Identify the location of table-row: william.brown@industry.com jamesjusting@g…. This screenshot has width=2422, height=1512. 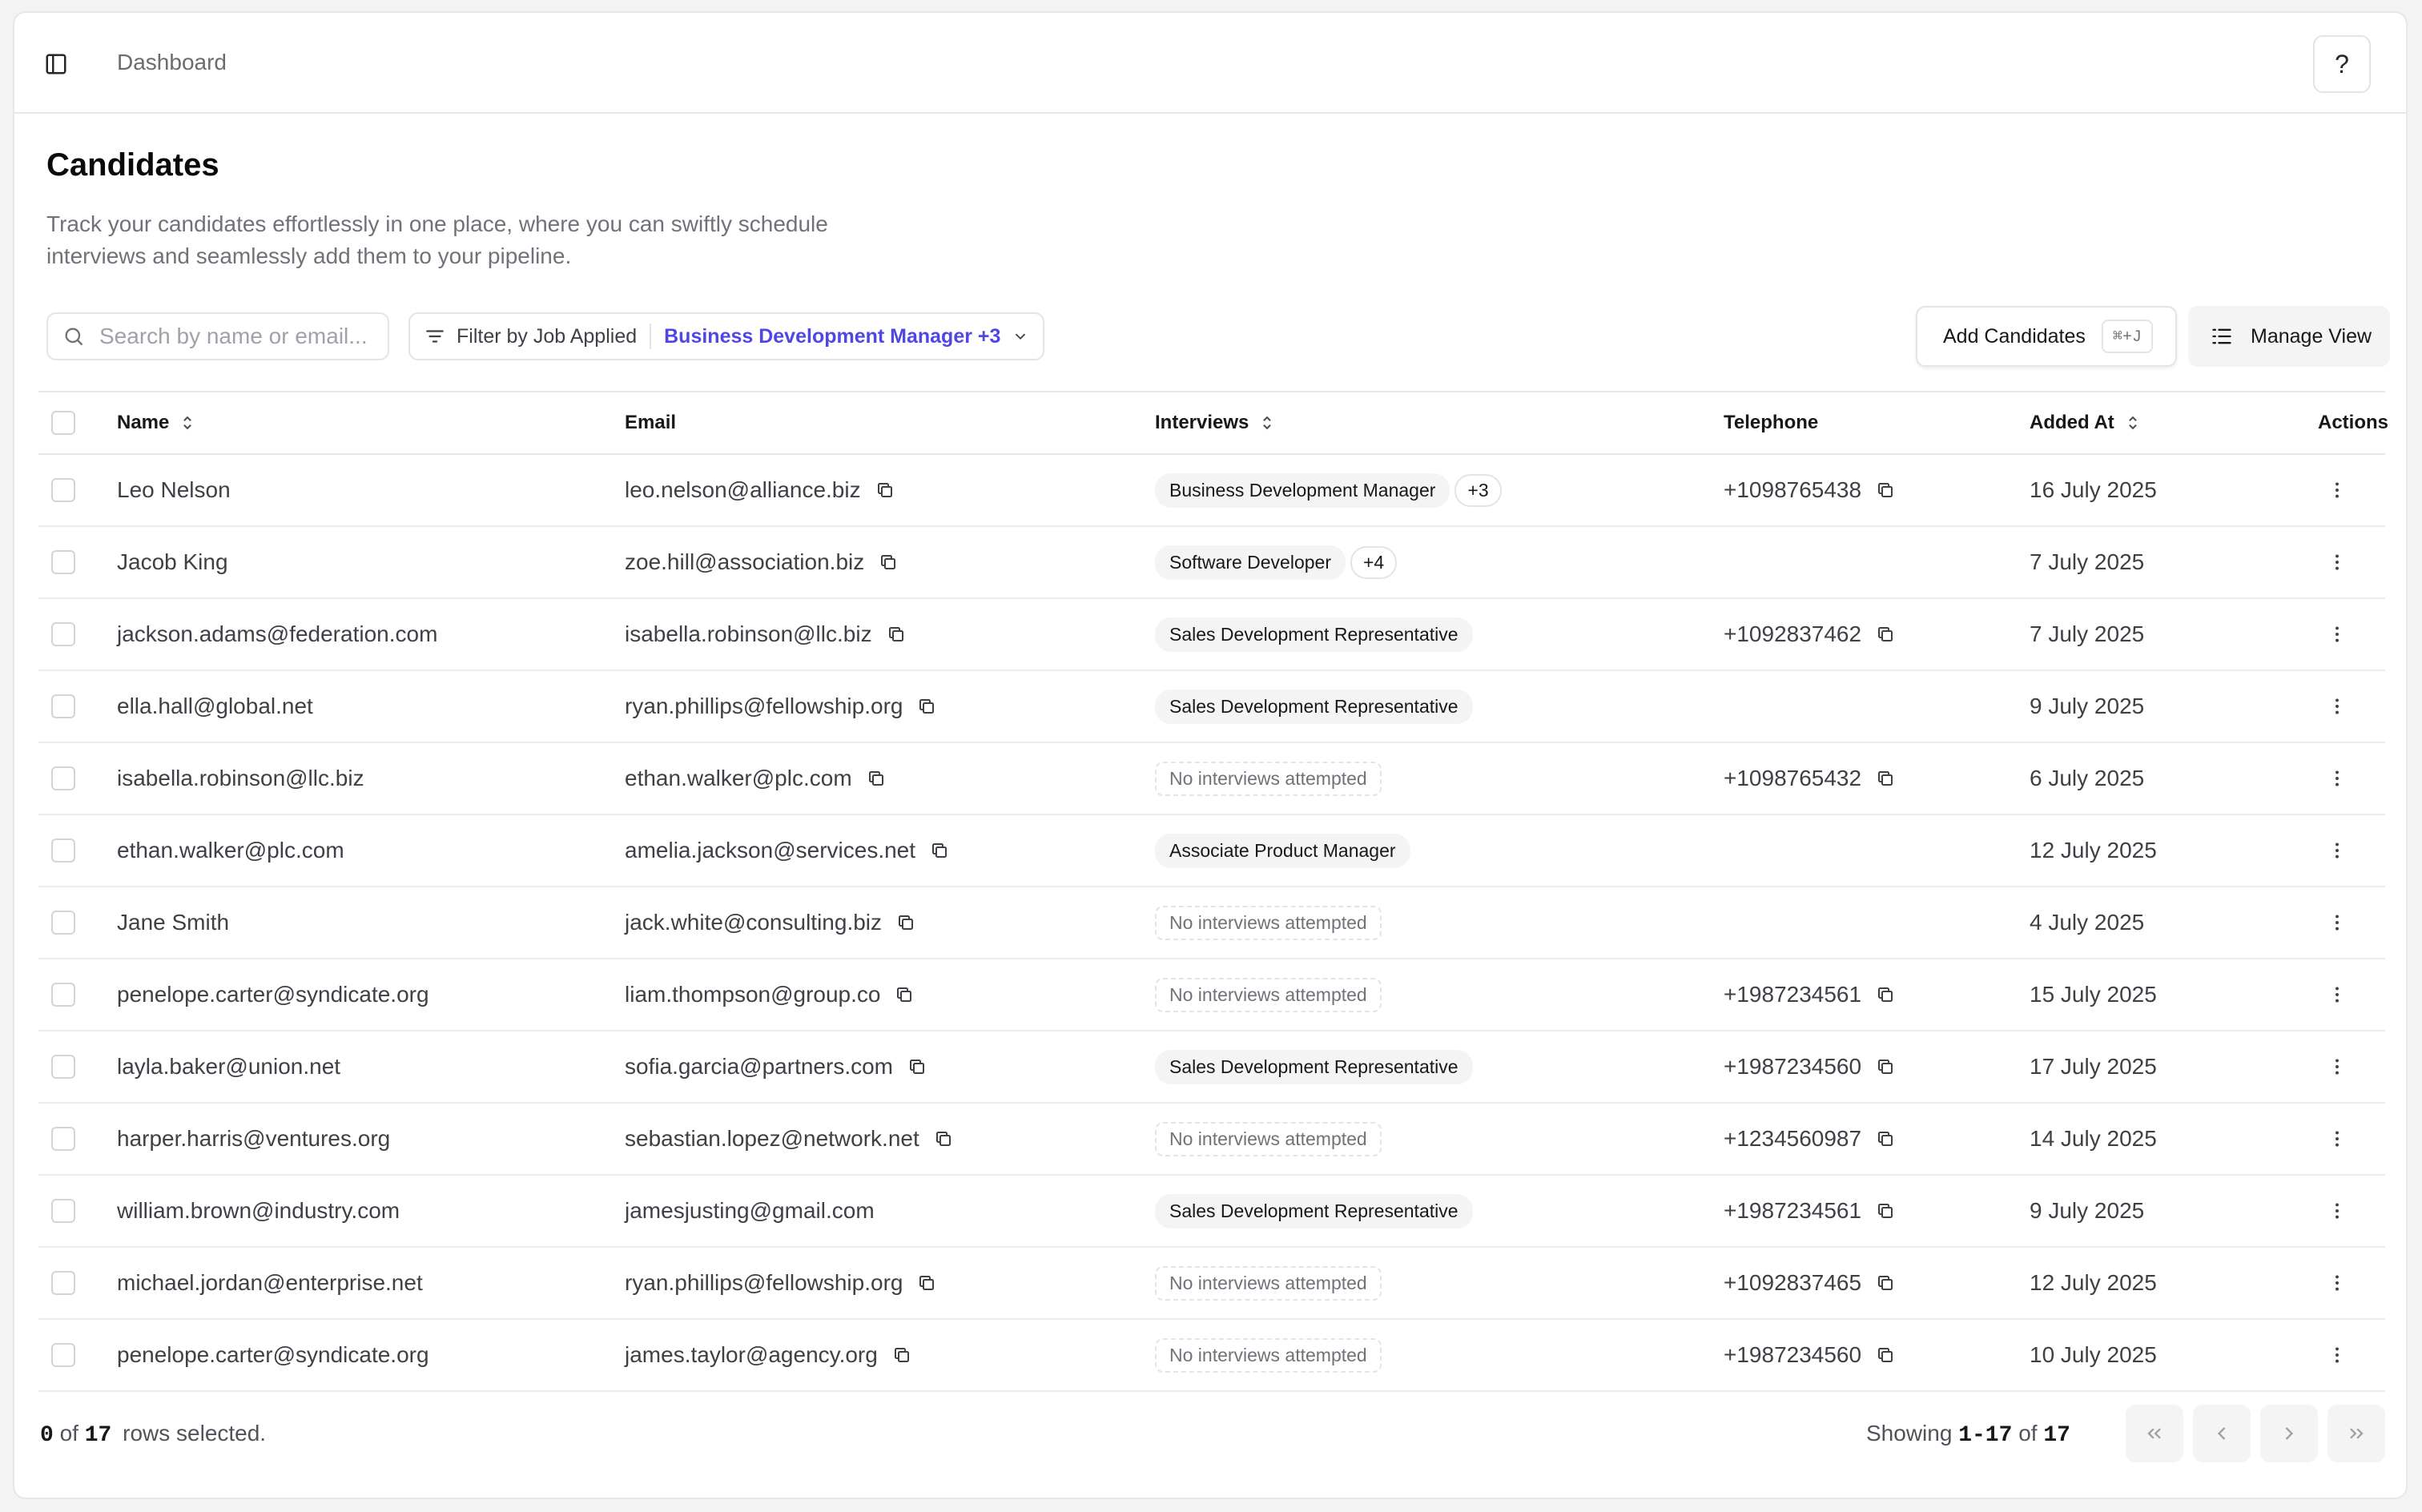
(1211, 1212).